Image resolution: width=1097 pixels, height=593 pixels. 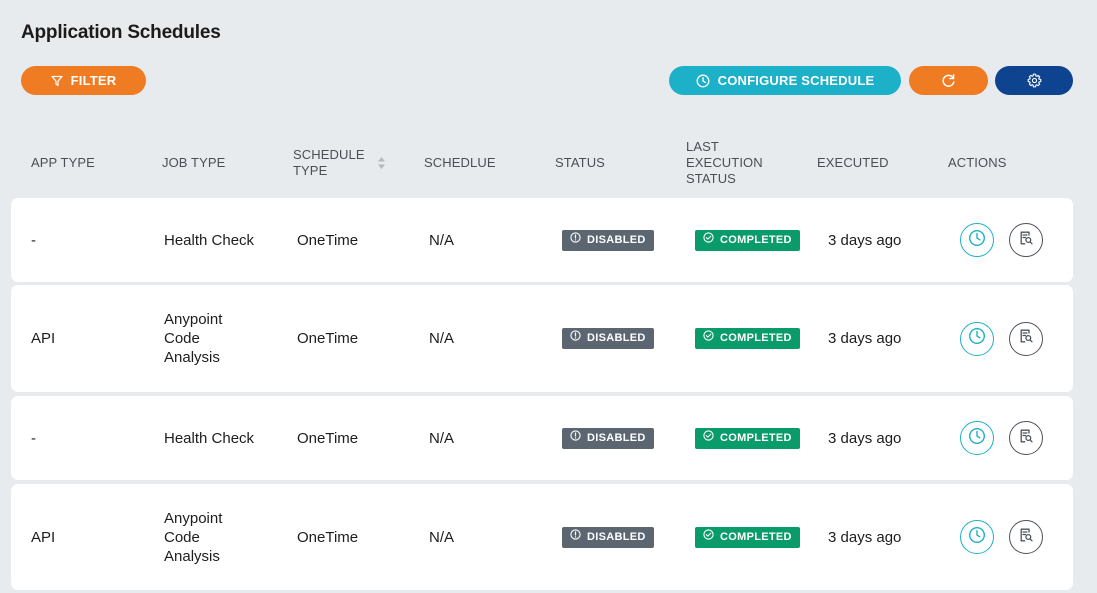 I want to click on header-last-exec-line2: EXECUTION, so click(x=724, y=162).